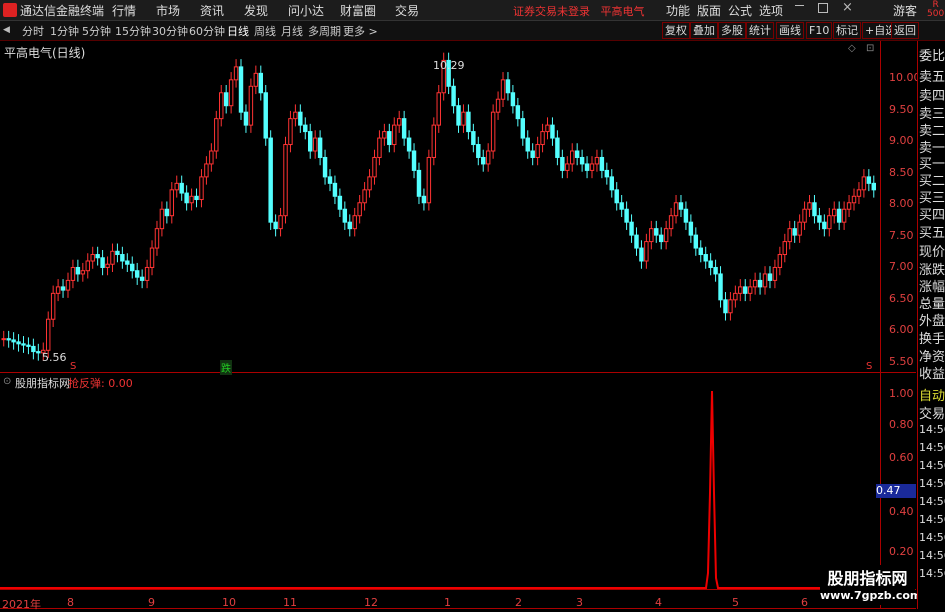 The width and height of the screenshot is (945, 612). Describe the element at coordinates (709, 10) in the screenshot. I see `menu-banmian: 版面` at that location.